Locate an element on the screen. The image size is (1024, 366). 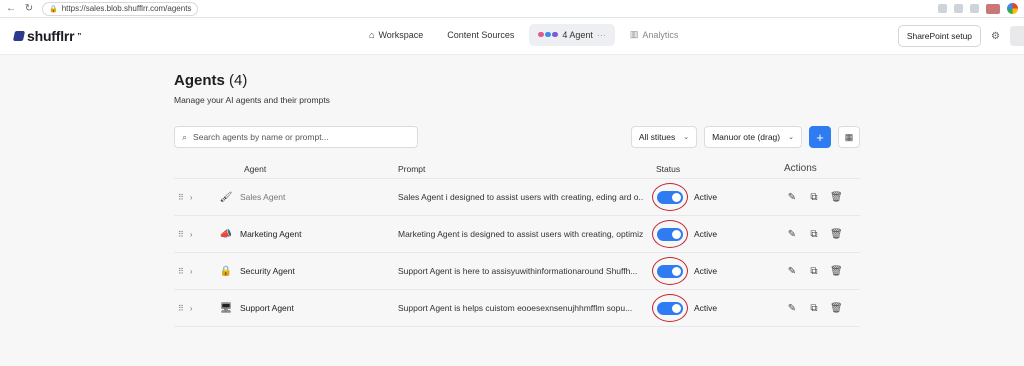
order-select-value: Manuor ote (drag) is located at coordinates (746, 137).